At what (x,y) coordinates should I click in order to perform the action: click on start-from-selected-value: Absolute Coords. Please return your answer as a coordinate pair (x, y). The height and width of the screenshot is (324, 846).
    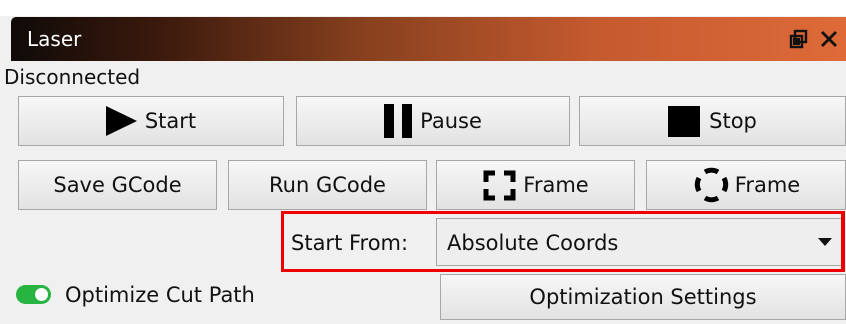
    Looking at the image, I should click on (533, 243).